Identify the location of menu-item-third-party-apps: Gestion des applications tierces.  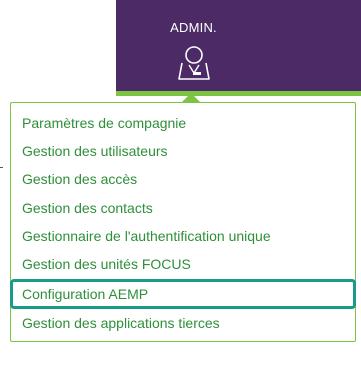
(183, 323).